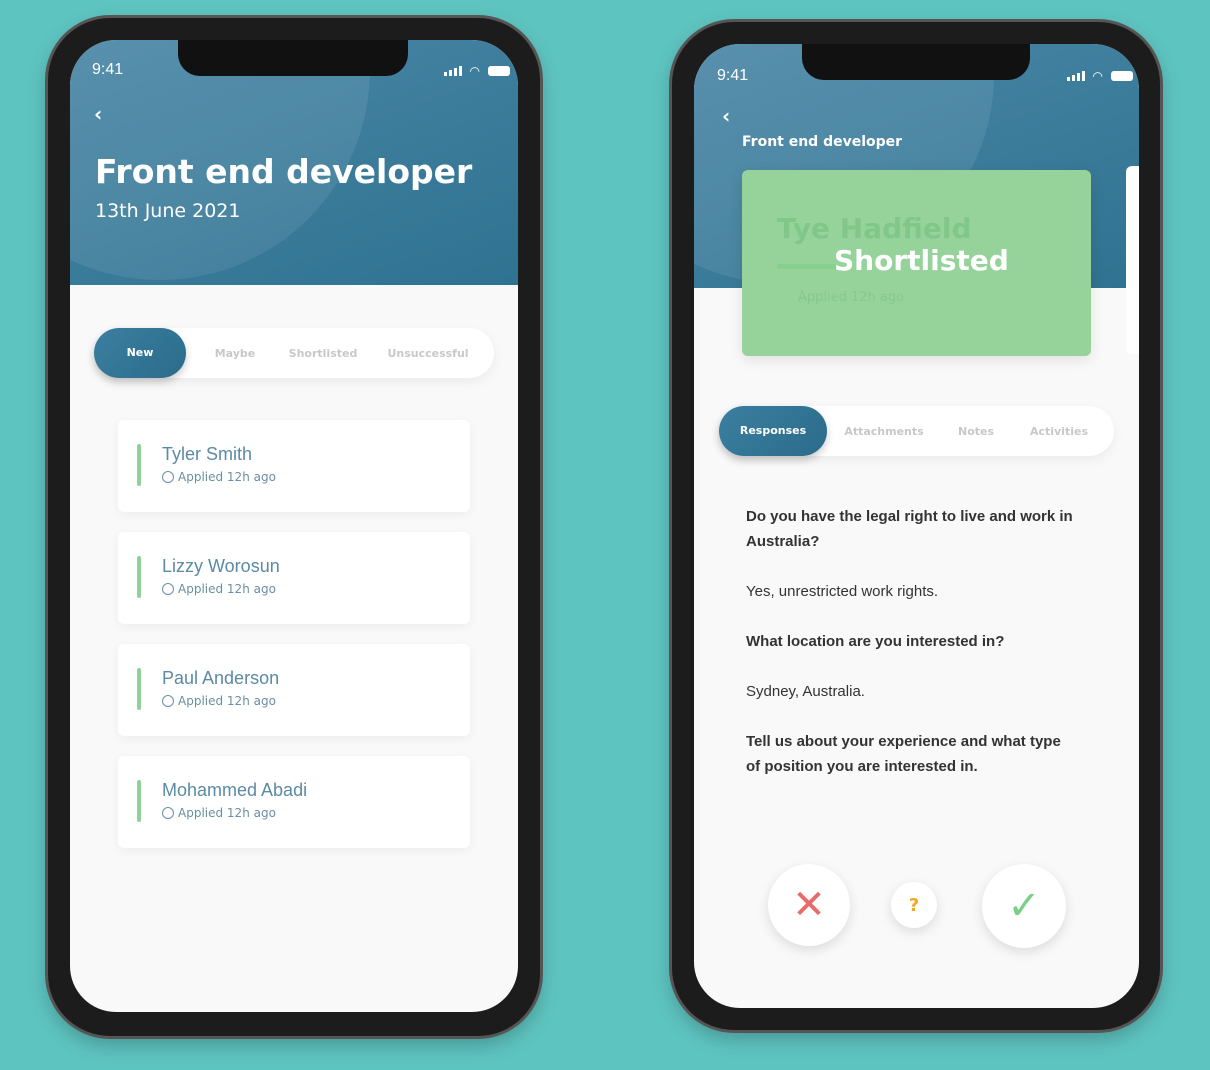 The width and height of the screenshot is (1210, 1070). Describe the element at coordinates (294, 690) in the screenshot. I see `candidate-card: Paul Anderson Applied 12h ago` at that location.